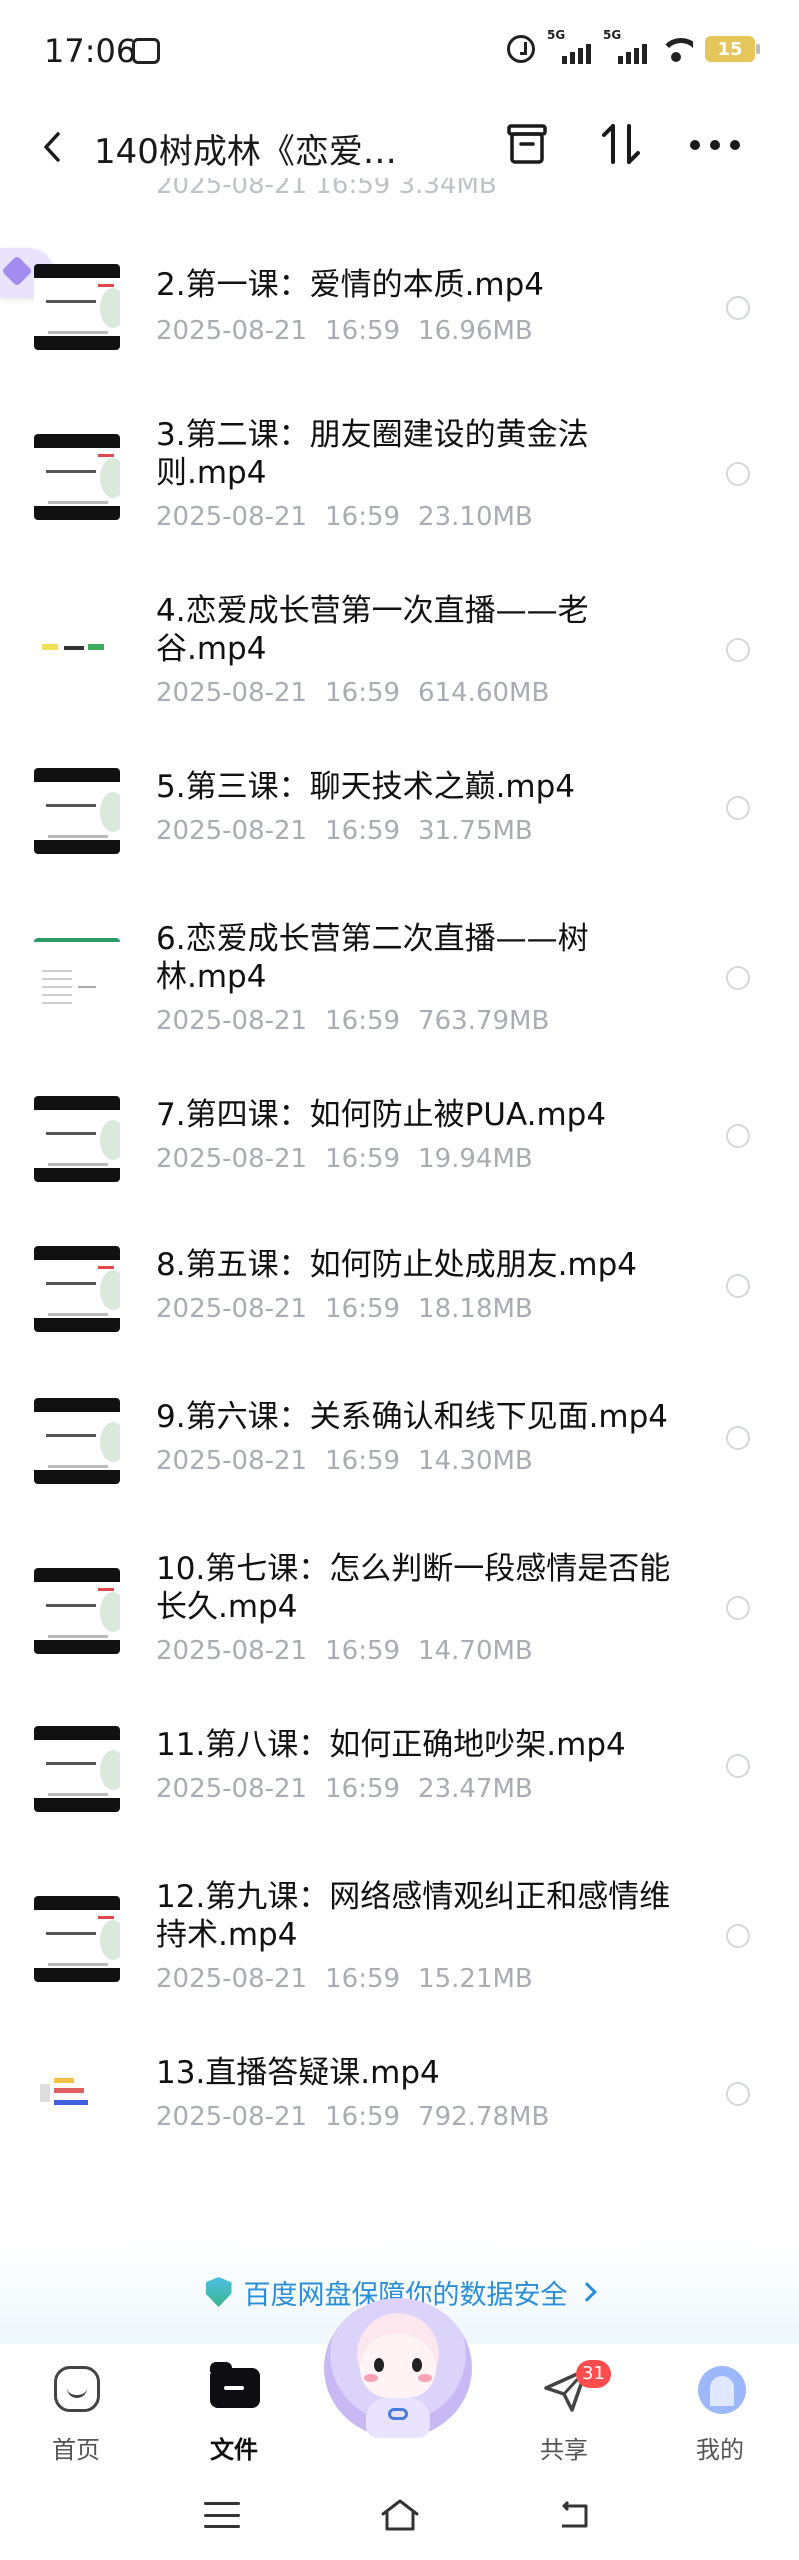 The image size is (799, 2560). I want to click on tab-home-label: 首页, so click(76, 2450).